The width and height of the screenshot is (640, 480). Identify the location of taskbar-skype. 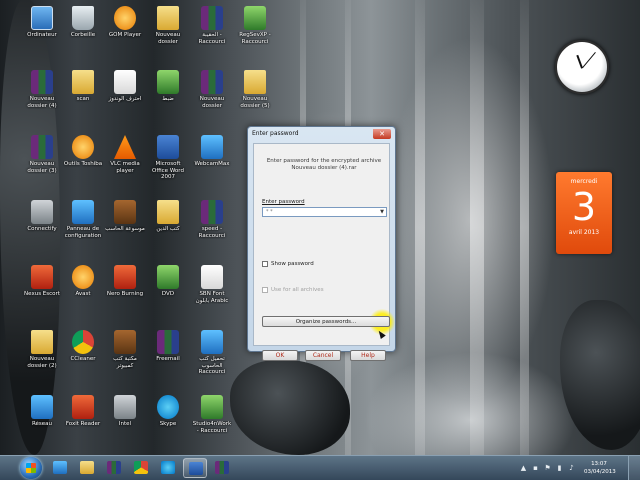
(168, 468).